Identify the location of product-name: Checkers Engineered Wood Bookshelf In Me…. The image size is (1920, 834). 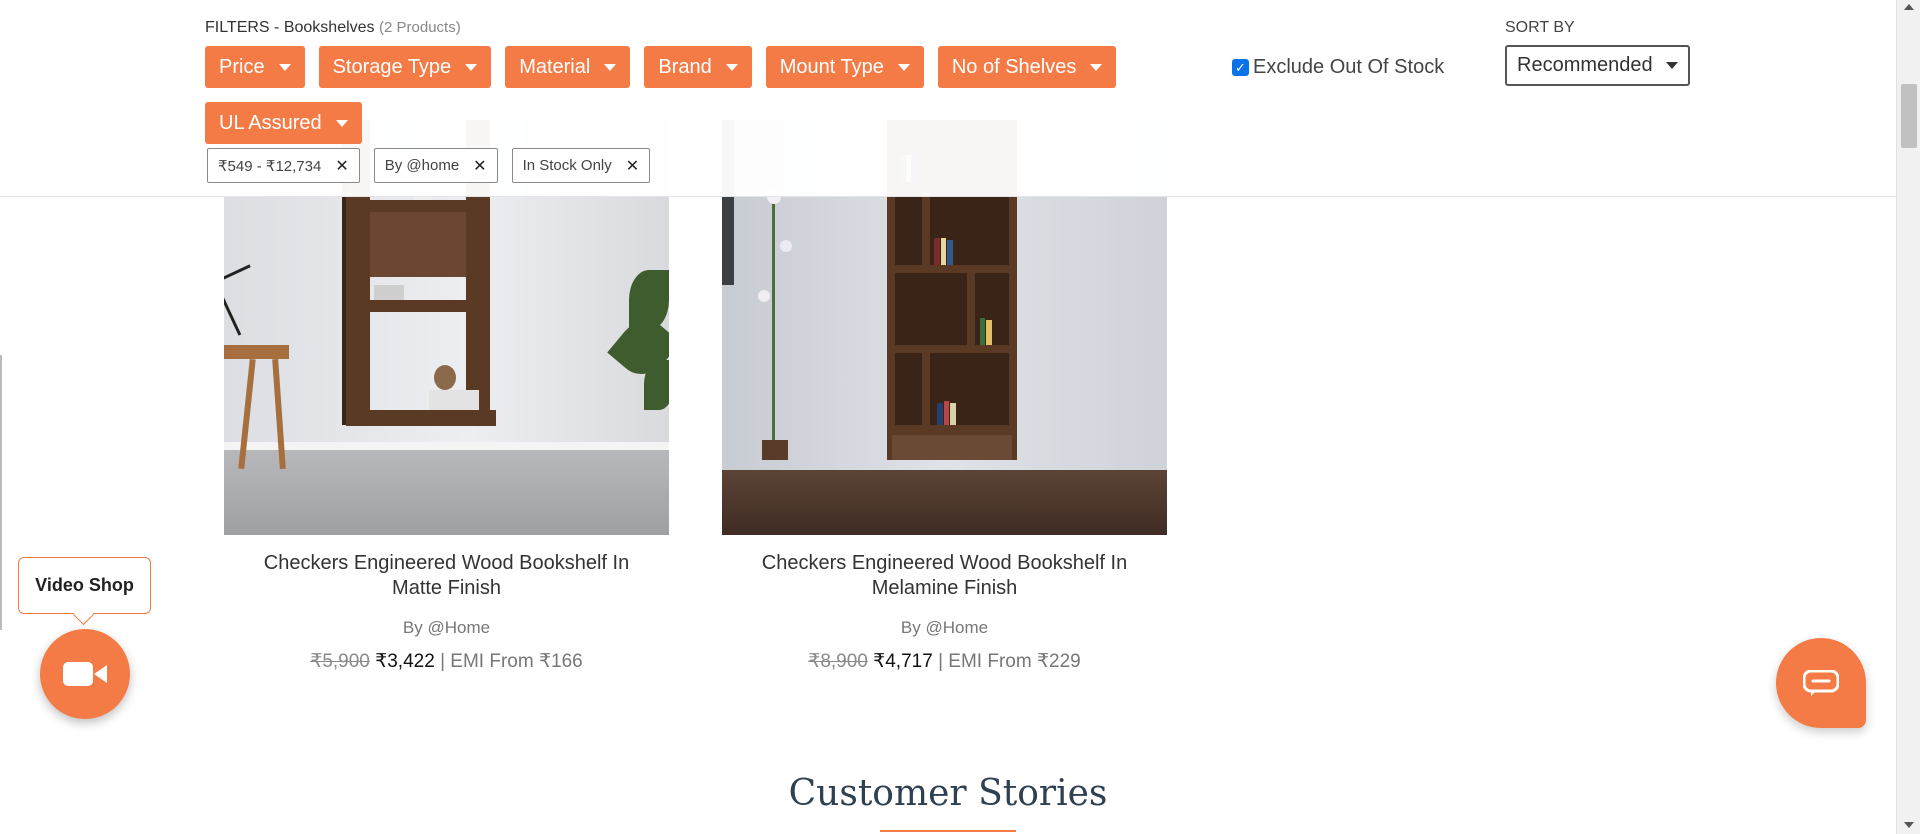
(944, 576).